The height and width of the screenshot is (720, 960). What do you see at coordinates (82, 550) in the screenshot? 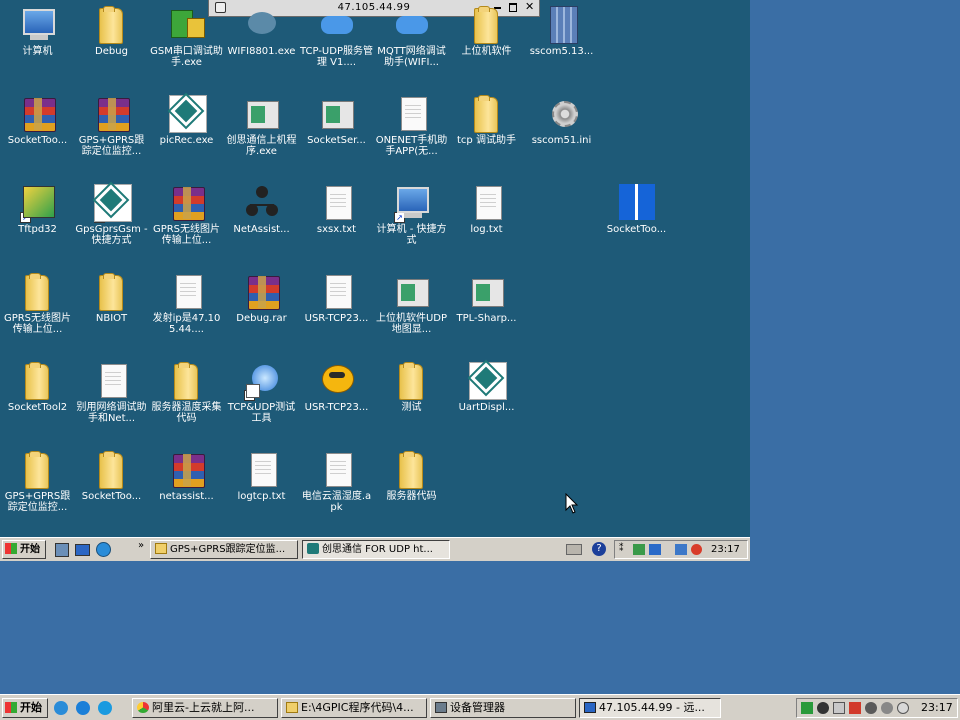
I see `show-desktop-icon` at bounding box center [82, 550].